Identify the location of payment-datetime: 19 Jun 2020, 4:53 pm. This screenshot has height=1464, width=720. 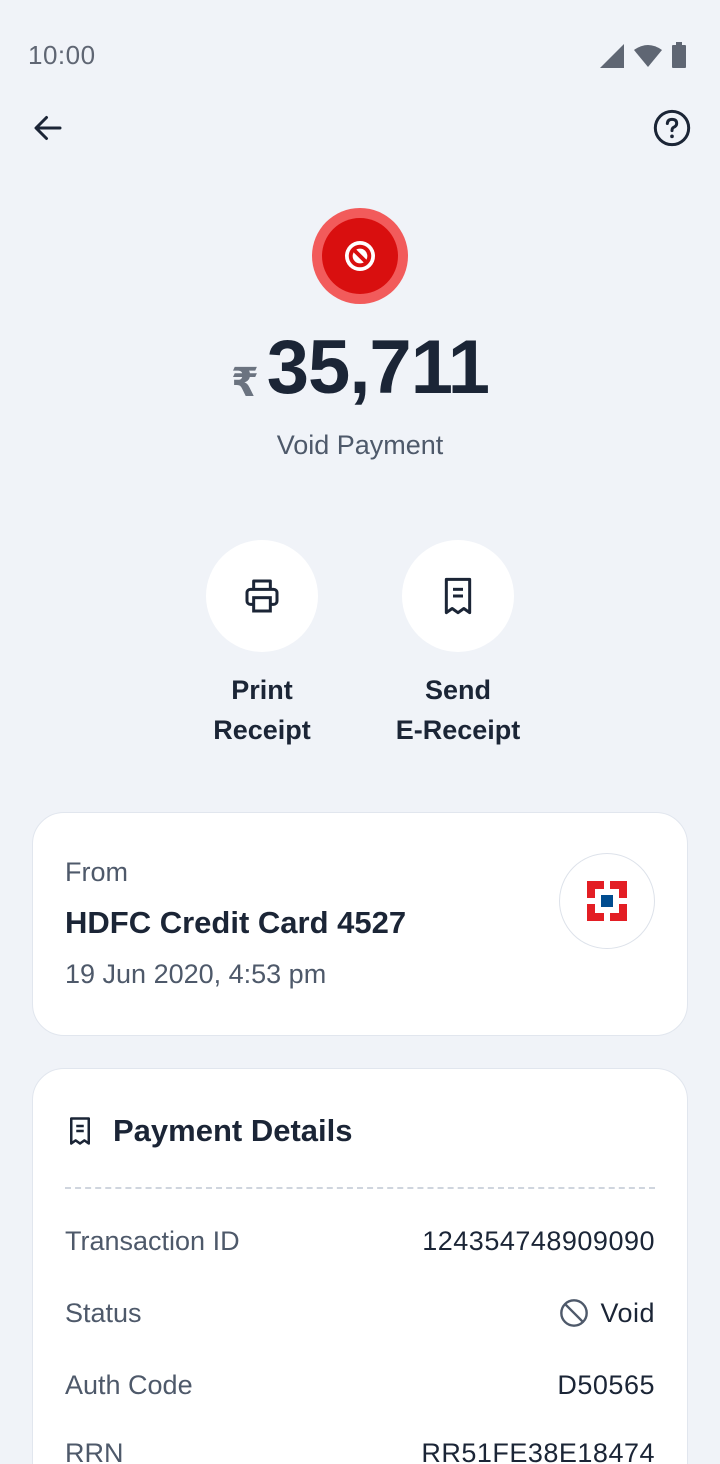
(196, 974).